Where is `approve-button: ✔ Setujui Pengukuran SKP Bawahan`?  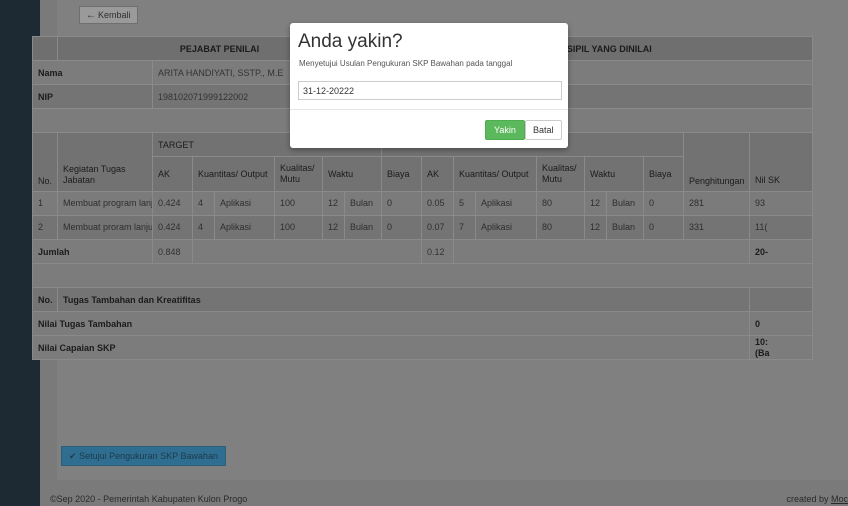
approve-button: ✔ Setujui Pengukuran SKP Bawahan is located at coordinates (143, 456).